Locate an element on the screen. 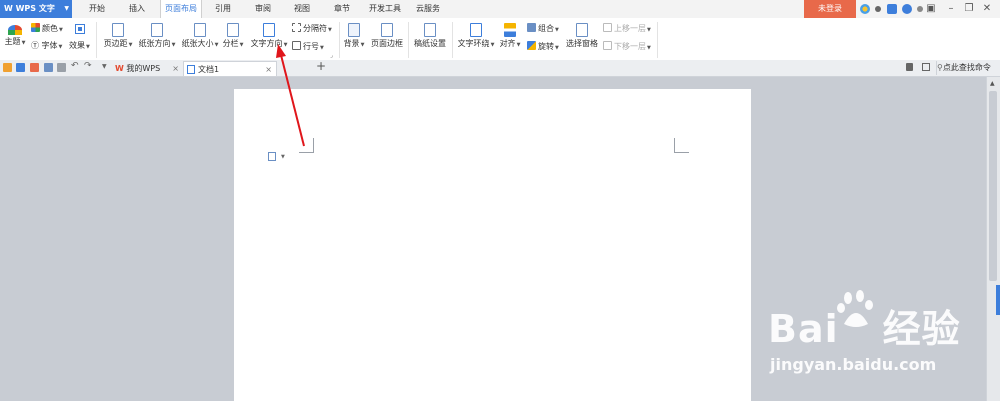  arrow-shaft is located at coordinates (292, 100).